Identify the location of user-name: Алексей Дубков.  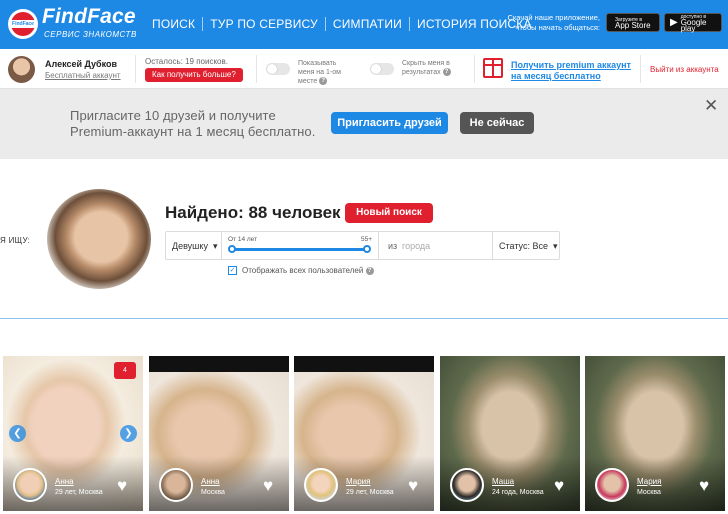
(81, 64).